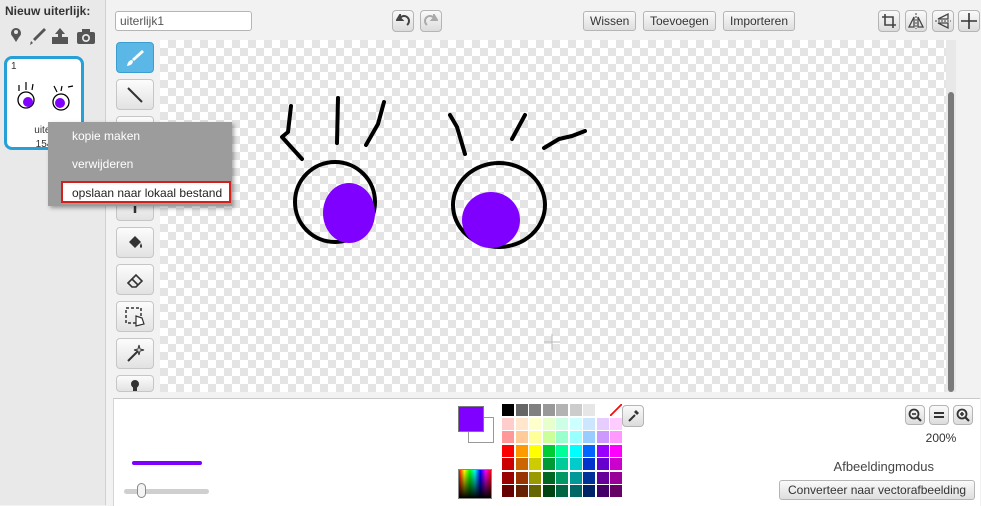  Describe the element at coordinates (38, 36) in the screenshot. I see `paint-brush-icon` at that location.